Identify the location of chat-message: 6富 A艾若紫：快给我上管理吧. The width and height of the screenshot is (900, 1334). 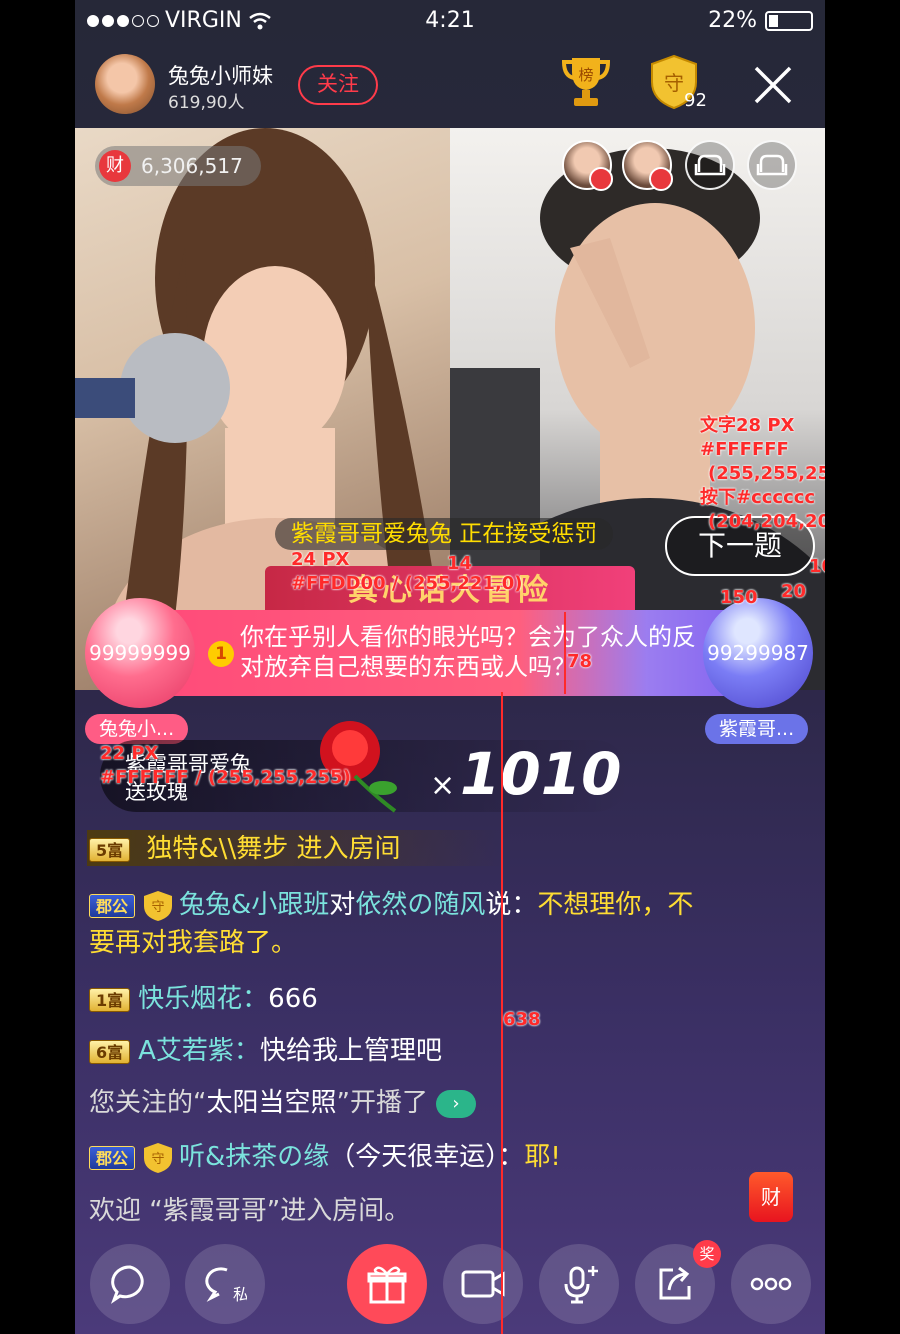
(399, 1051).